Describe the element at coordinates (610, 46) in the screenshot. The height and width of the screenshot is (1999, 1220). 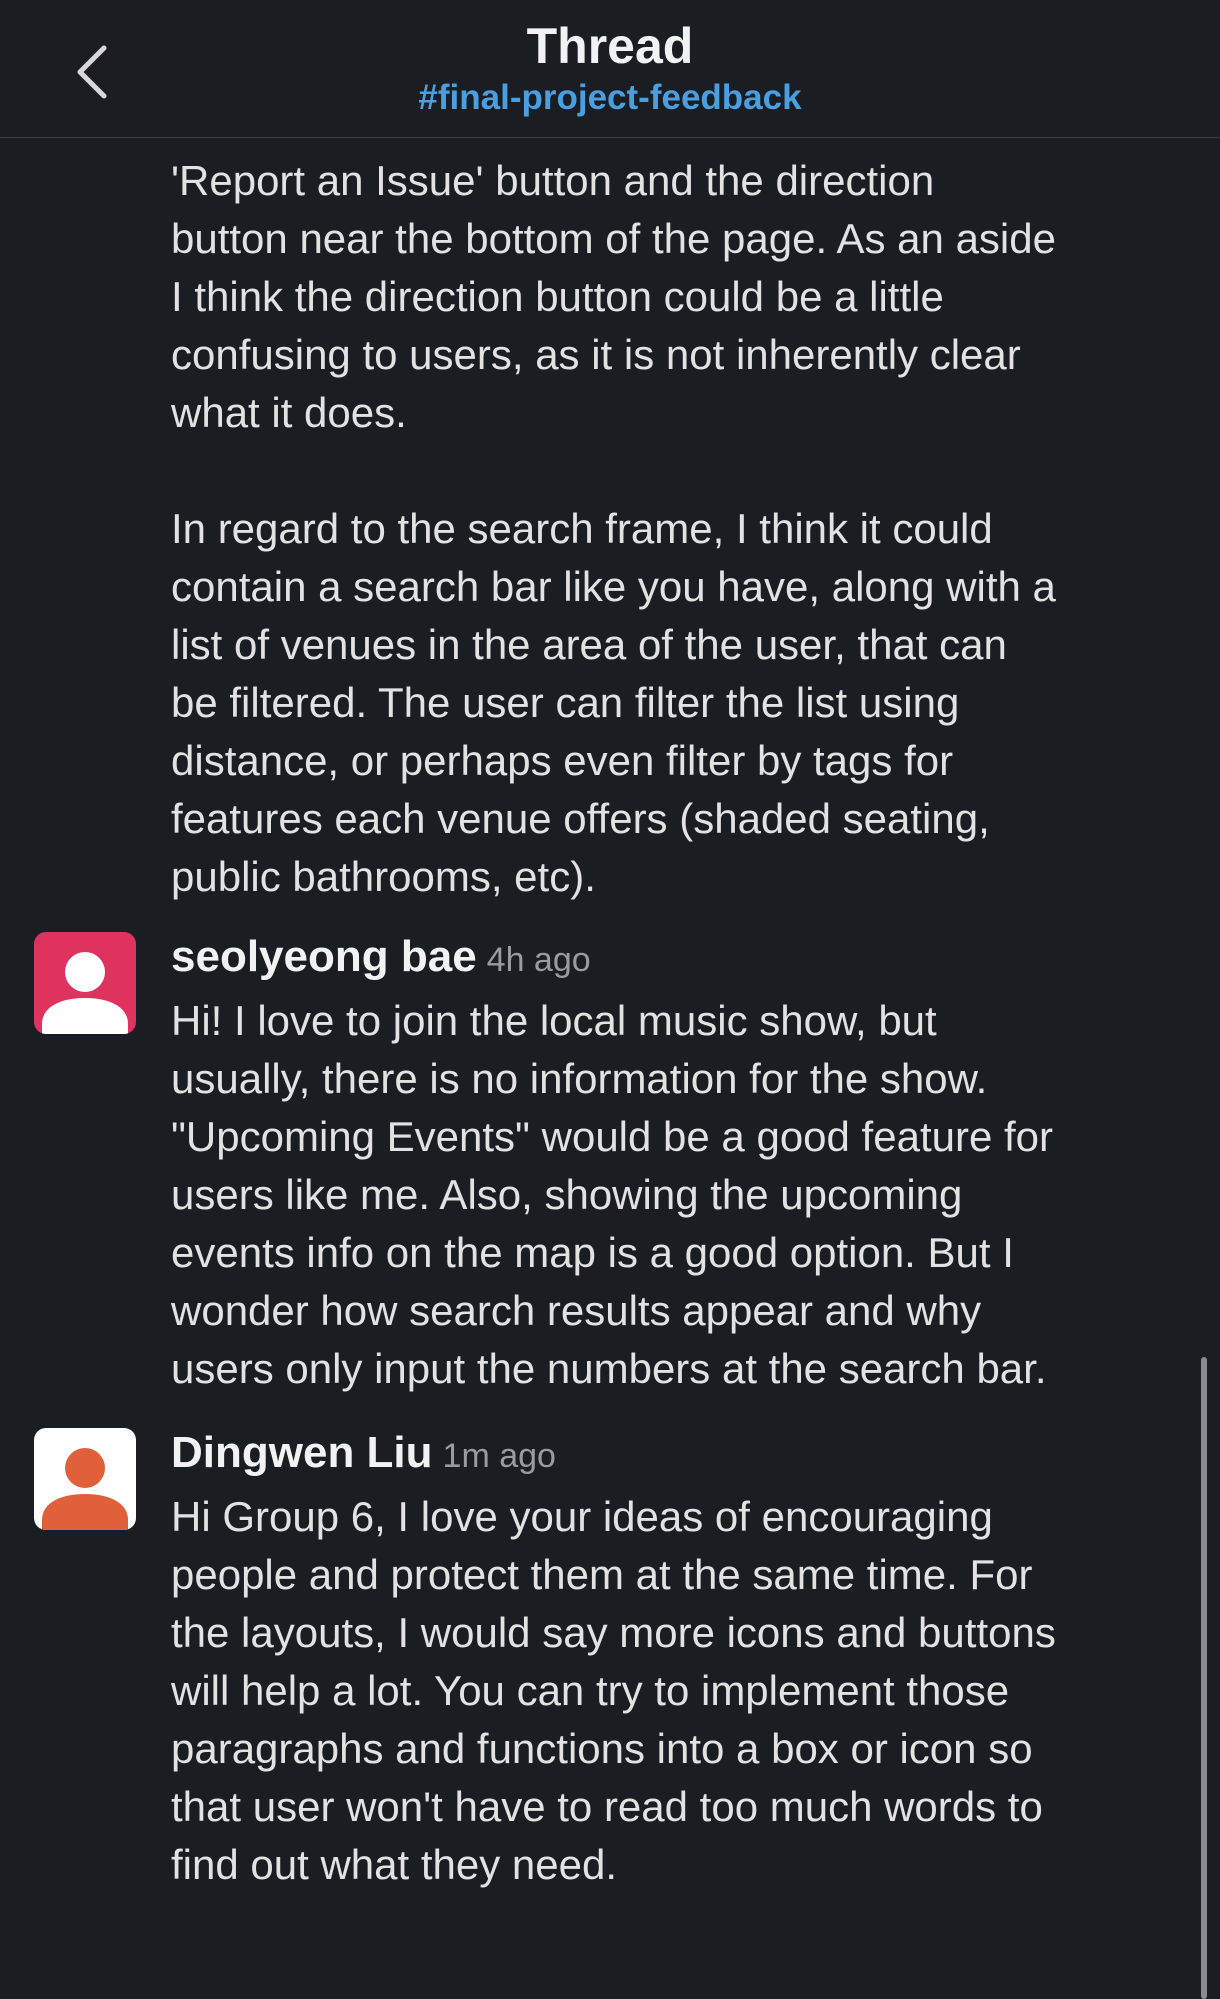
I see `thread-title: Thread` at that location.